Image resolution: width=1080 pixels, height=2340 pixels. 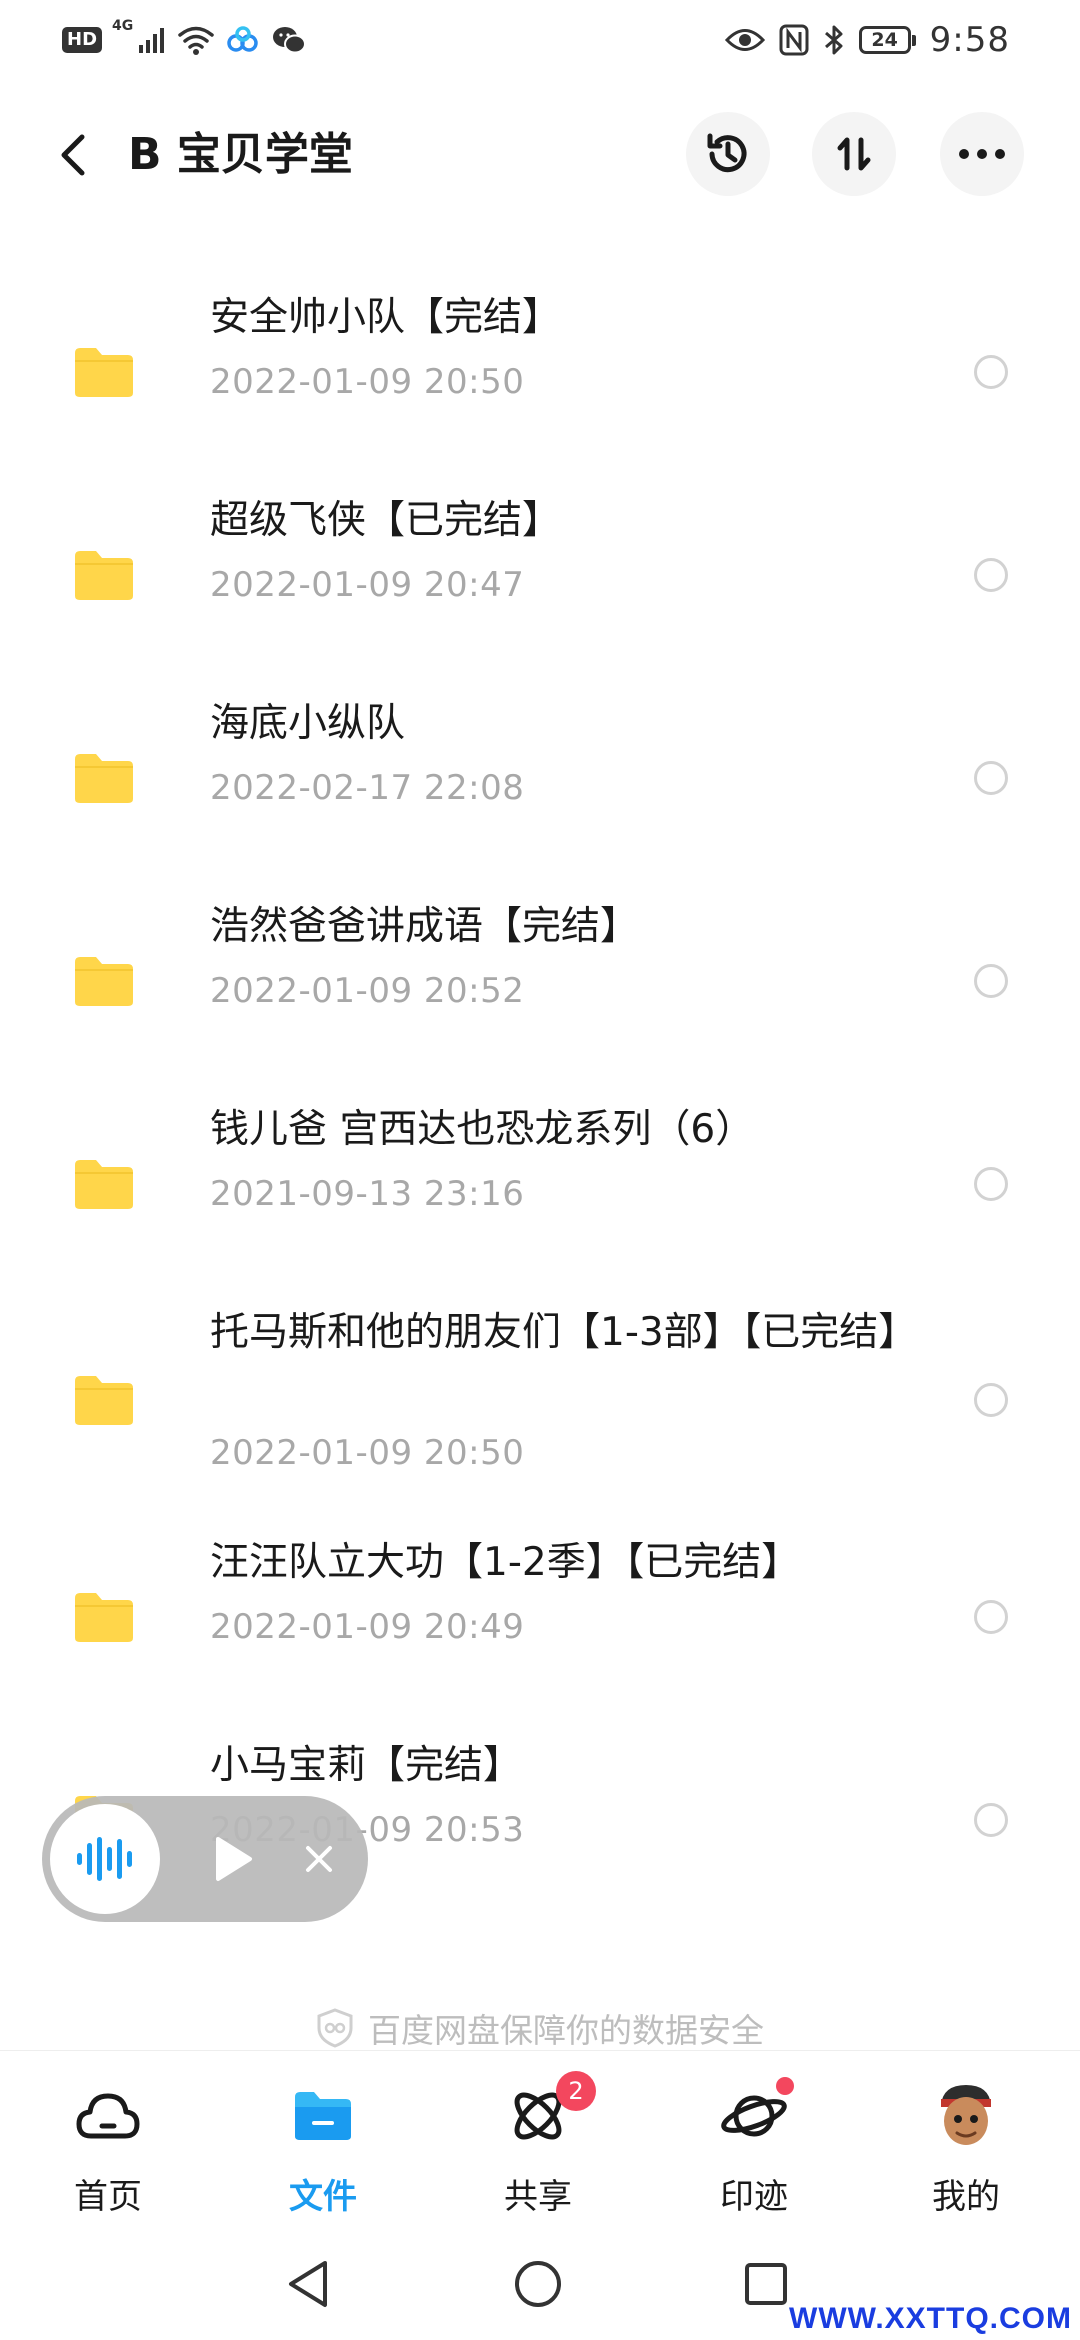 I want to click on play-icon, so click(x=234, y=1859).